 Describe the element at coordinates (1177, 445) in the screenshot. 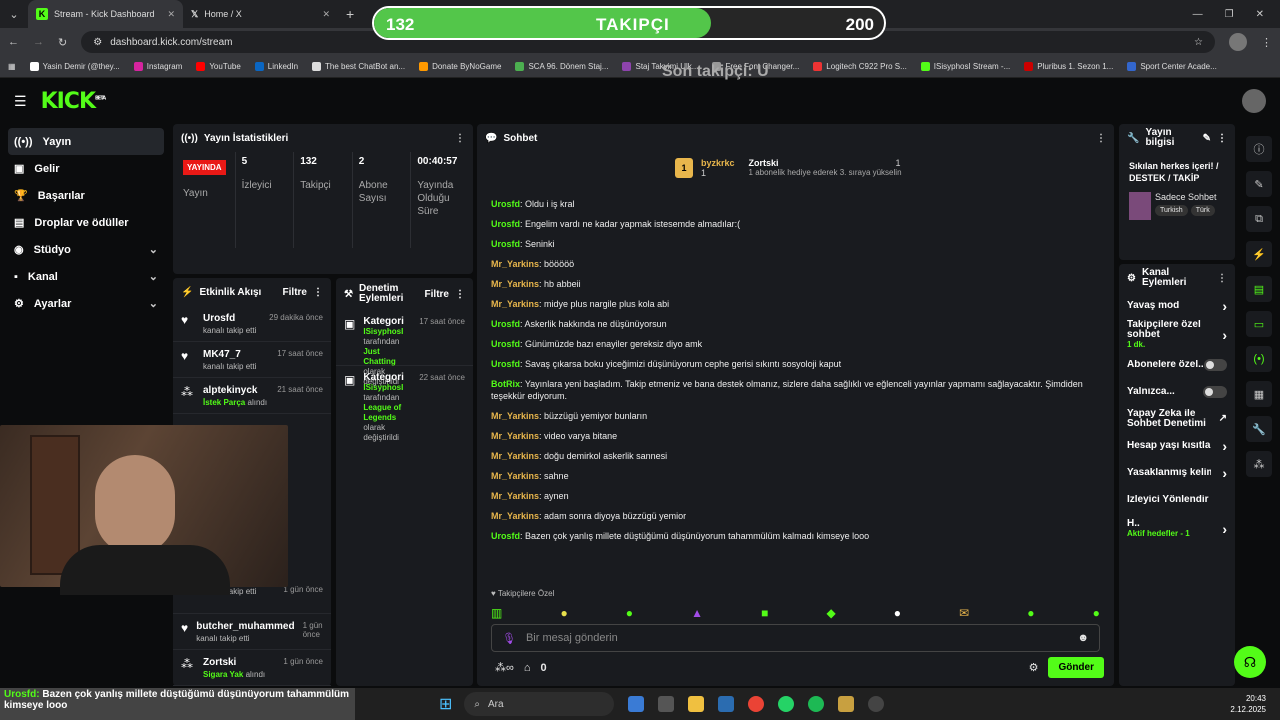

I see `channel-action-row: Hesap yaşı kısıtlam ›` at that location.